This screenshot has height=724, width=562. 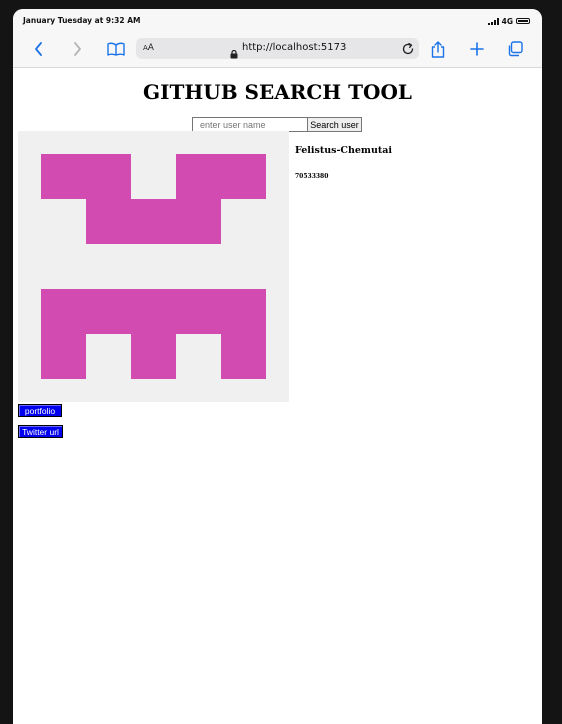 I want to click on status-bar: January Tuesday at 9:32 AM 4G, so click(x=277, y=20).